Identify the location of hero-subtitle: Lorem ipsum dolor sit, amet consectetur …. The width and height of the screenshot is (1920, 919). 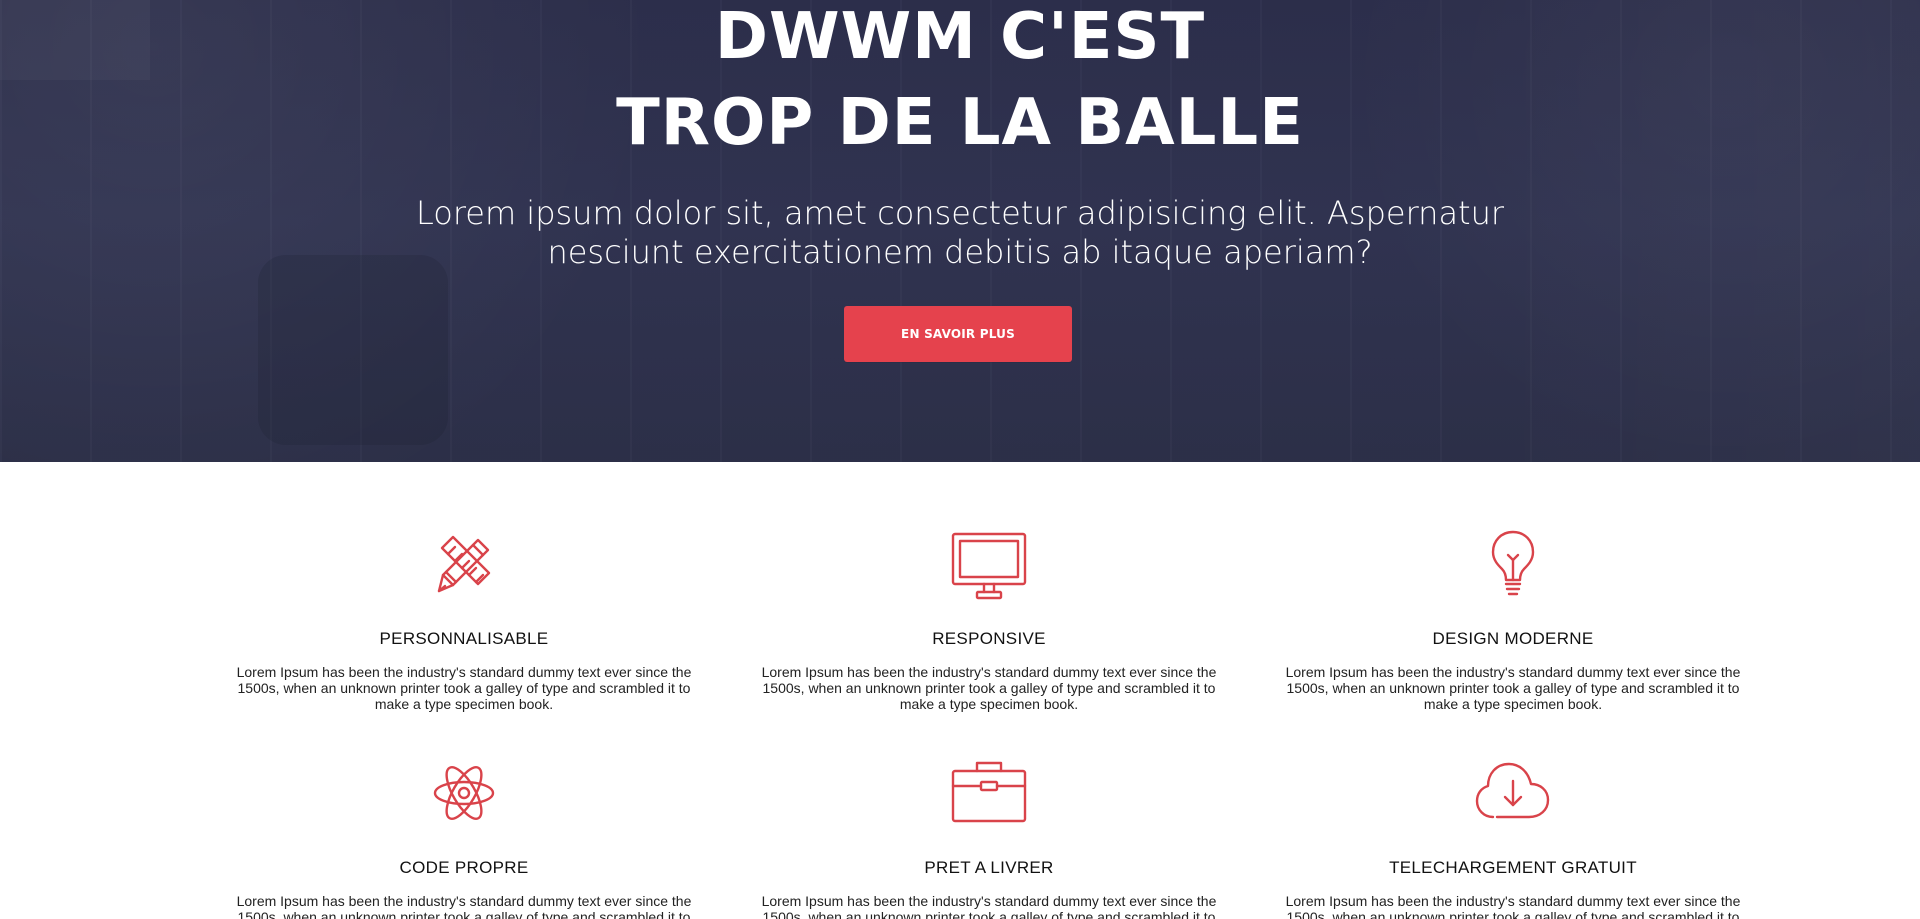
(960, 232).